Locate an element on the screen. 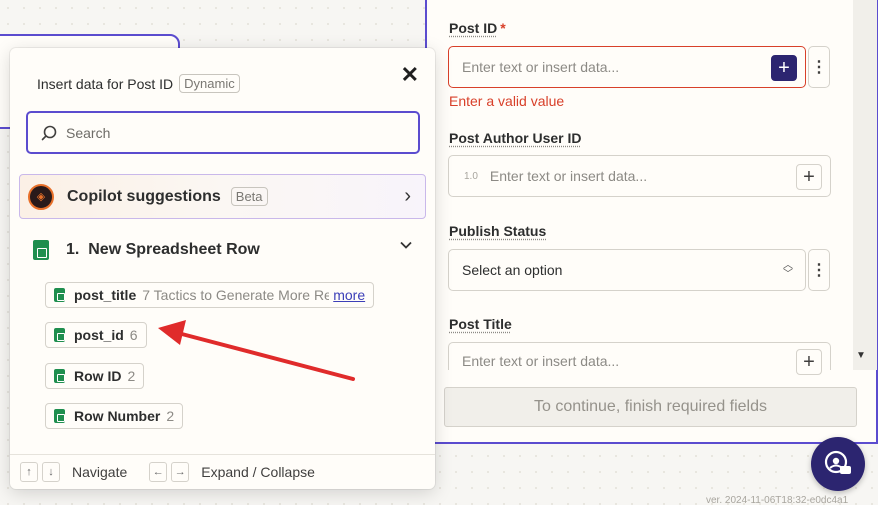  close-button: ✕ is located at coordinates (410, 75).